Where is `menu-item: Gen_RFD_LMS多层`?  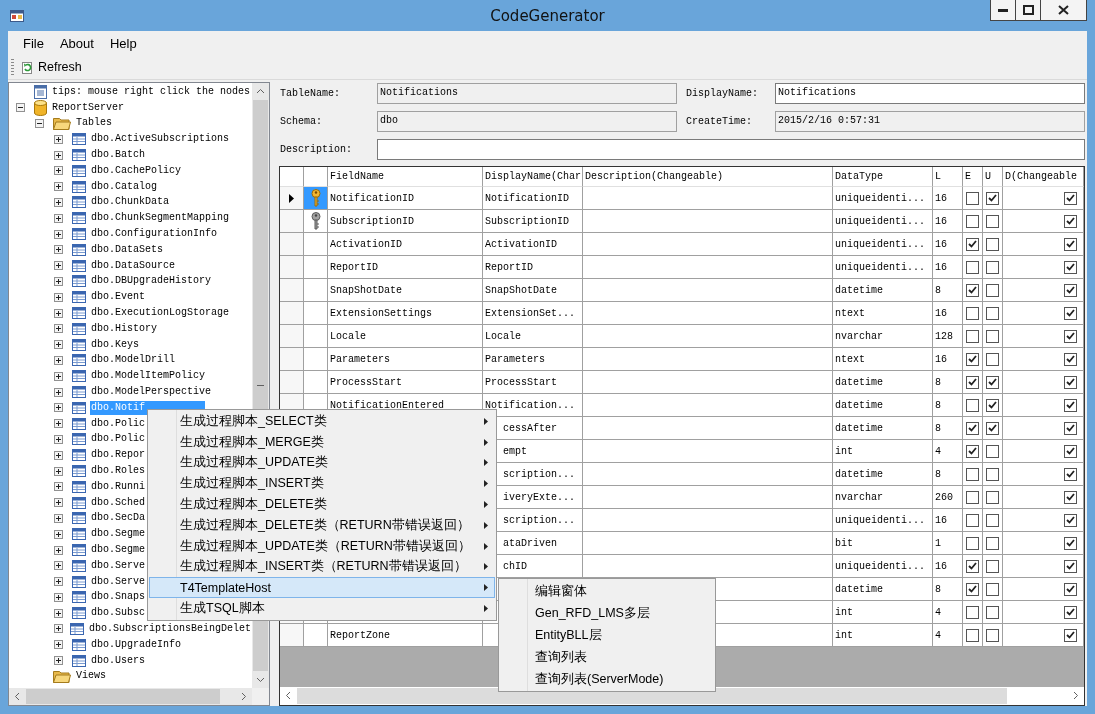
menu-item: Gen_RFD_LMS多层 is located at coordinates (607, 613).